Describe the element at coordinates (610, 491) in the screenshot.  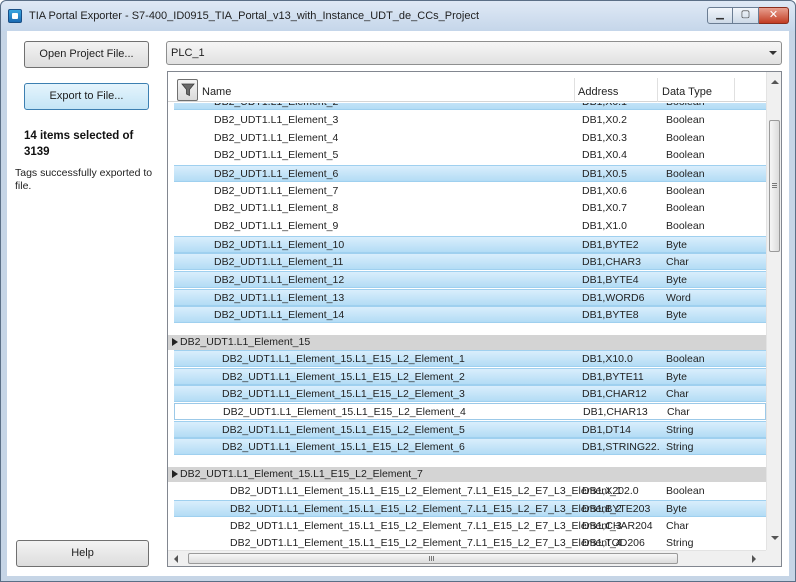
I see `cell-address: DB1,X202.0` at that location.